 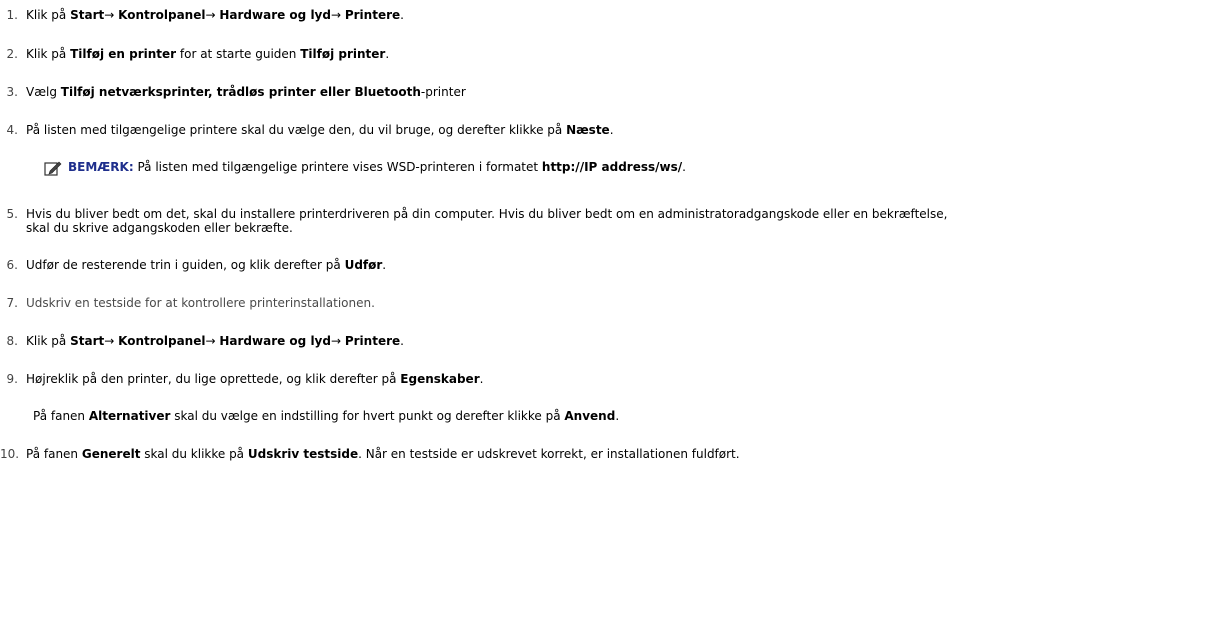 What do you see at coordinates (43, 92) in the screenshot?
I see `text-segment: Vælg` at bounding box center [43, 92].